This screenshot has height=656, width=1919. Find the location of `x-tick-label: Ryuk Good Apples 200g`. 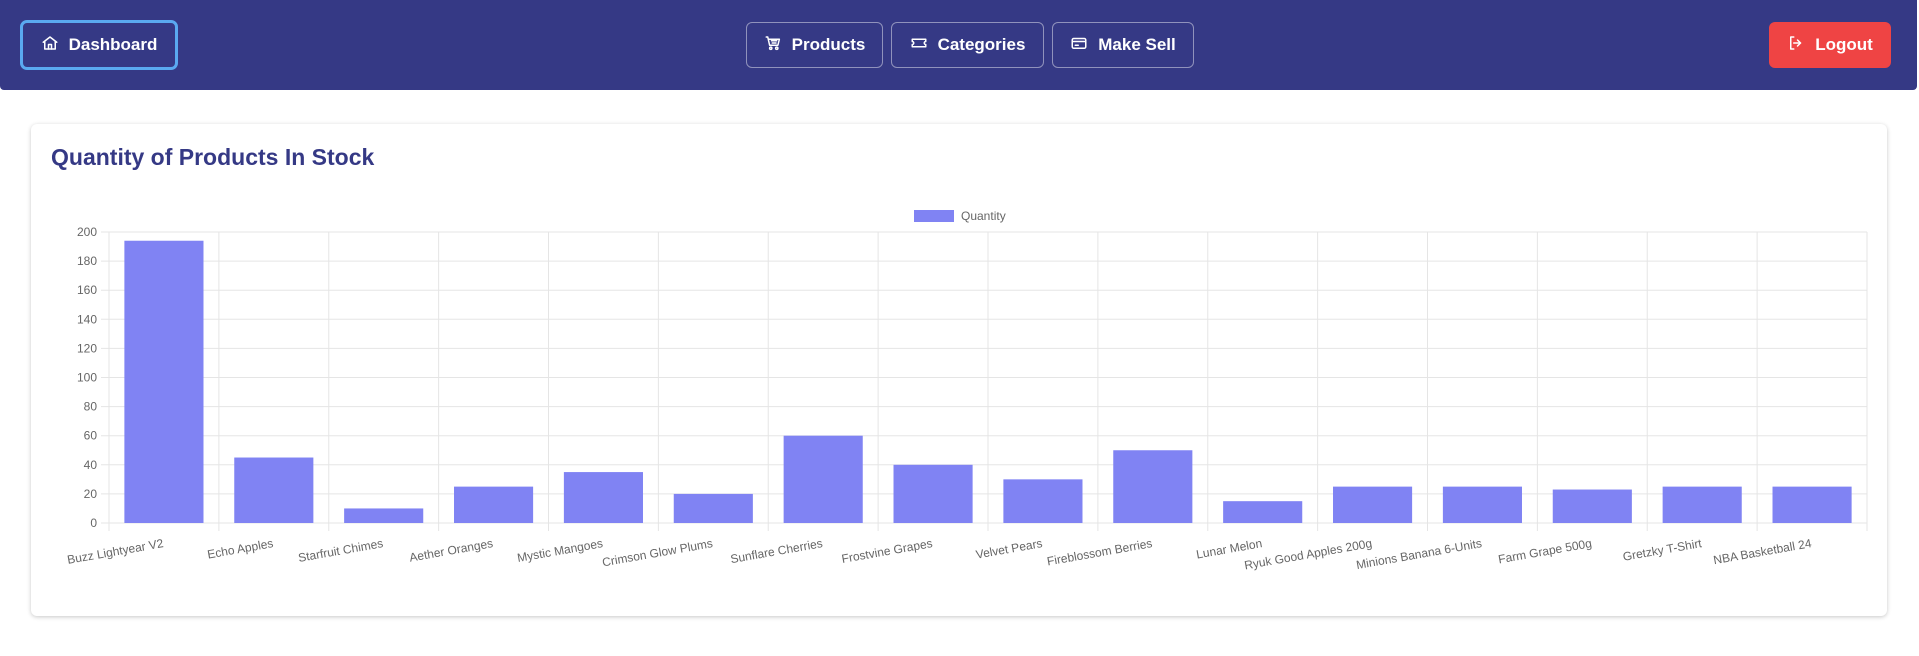

x-tick-label: Ryuk Good Apples 200g is located at coordinates (1308, 554).